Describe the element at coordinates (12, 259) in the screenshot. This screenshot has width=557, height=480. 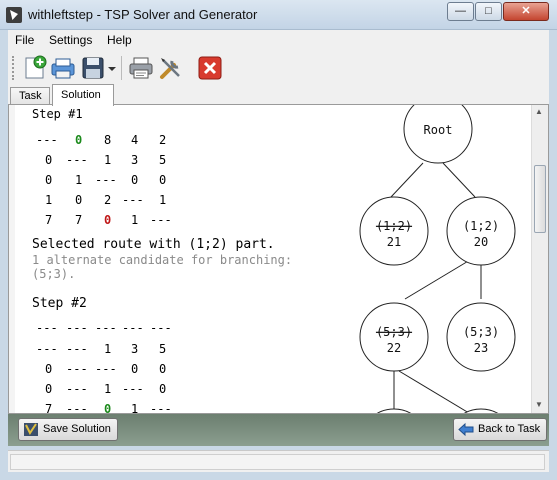
I see `left-edge-scrollbar` at that location.